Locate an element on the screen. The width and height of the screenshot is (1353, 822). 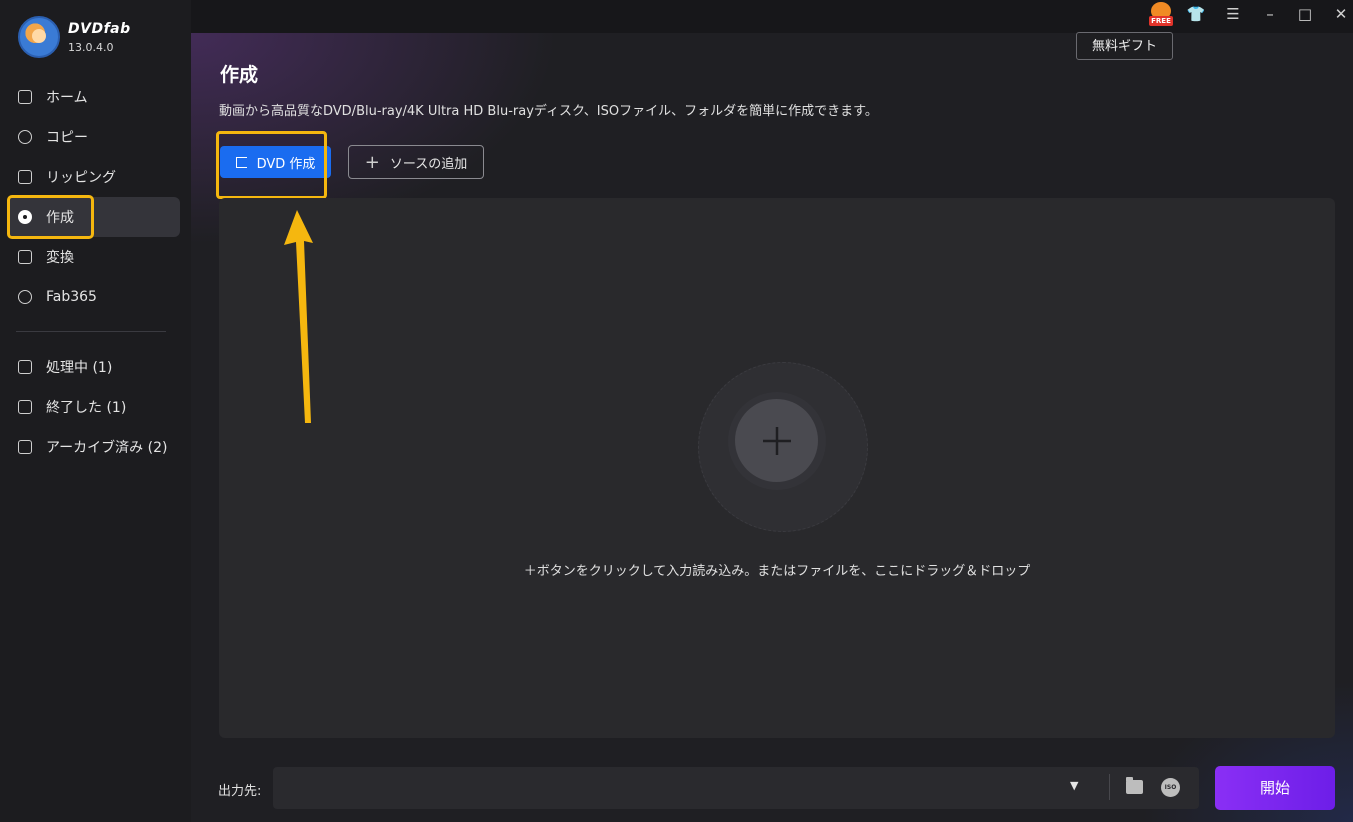
highlight-box-button is located at coordinates (271, 165).